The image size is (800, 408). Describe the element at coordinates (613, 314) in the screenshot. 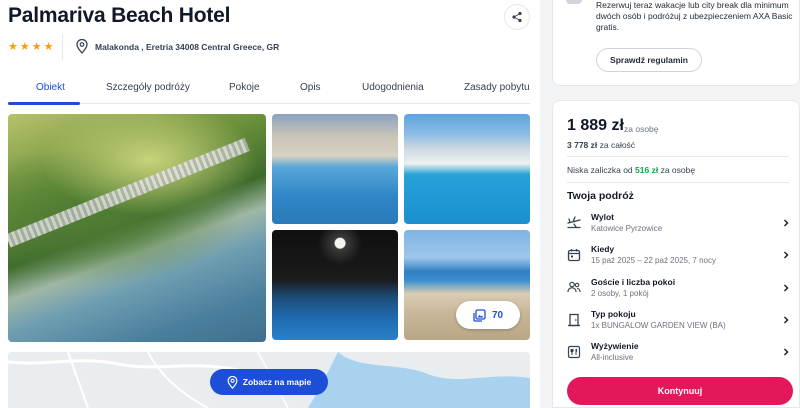

I see `trip-row-label: Typ pokoju` at that location.